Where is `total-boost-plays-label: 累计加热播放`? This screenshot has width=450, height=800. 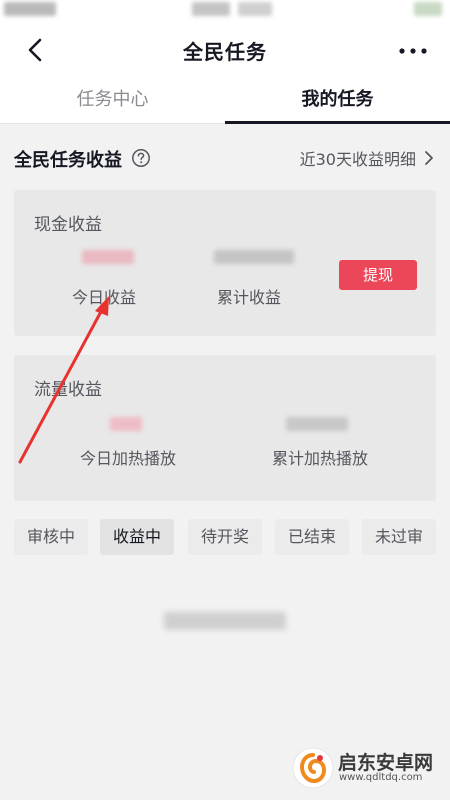
total-boost-plays-label: 累计加热播放 is located at coordinates (320, 458).